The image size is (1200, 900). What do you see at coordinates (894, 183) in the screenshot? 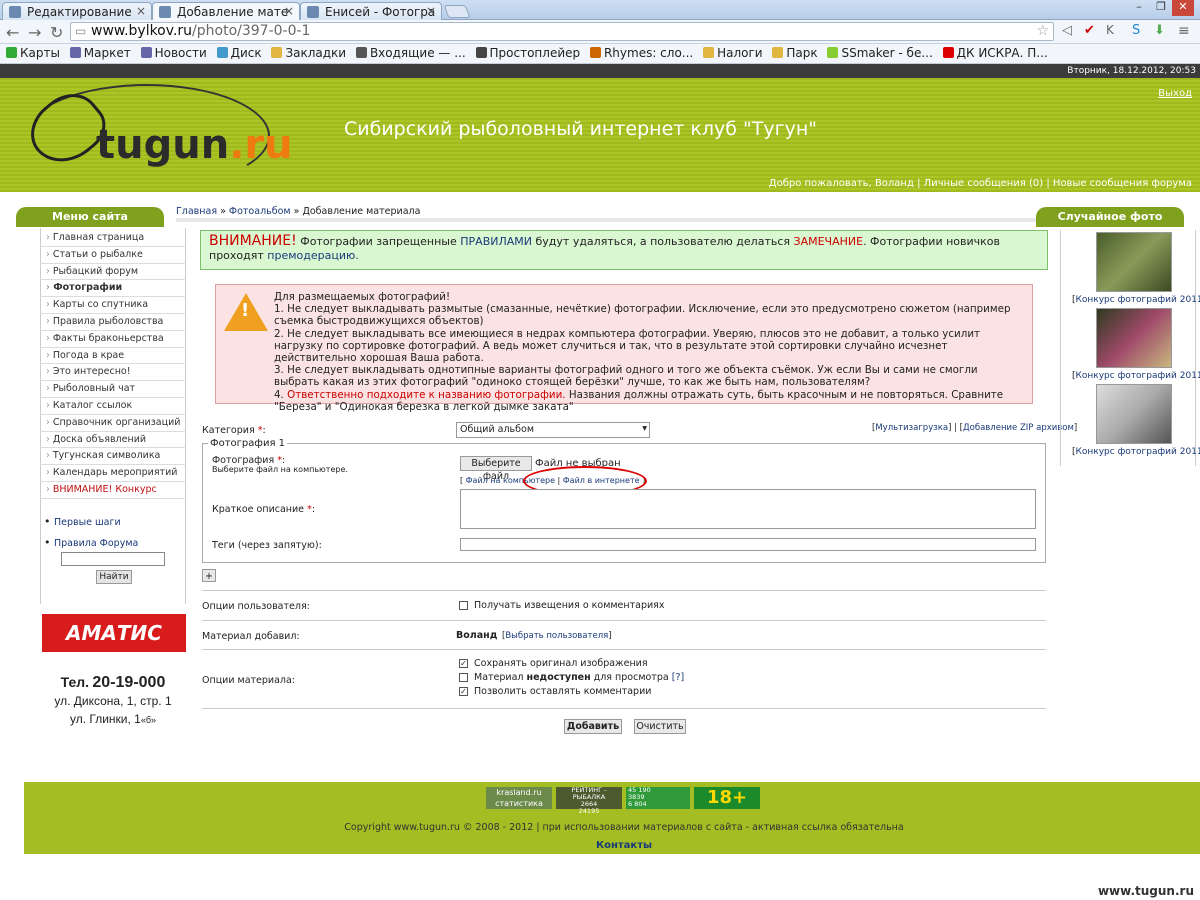
I see `user-link: Воланд` at bounding box center [894, 183].